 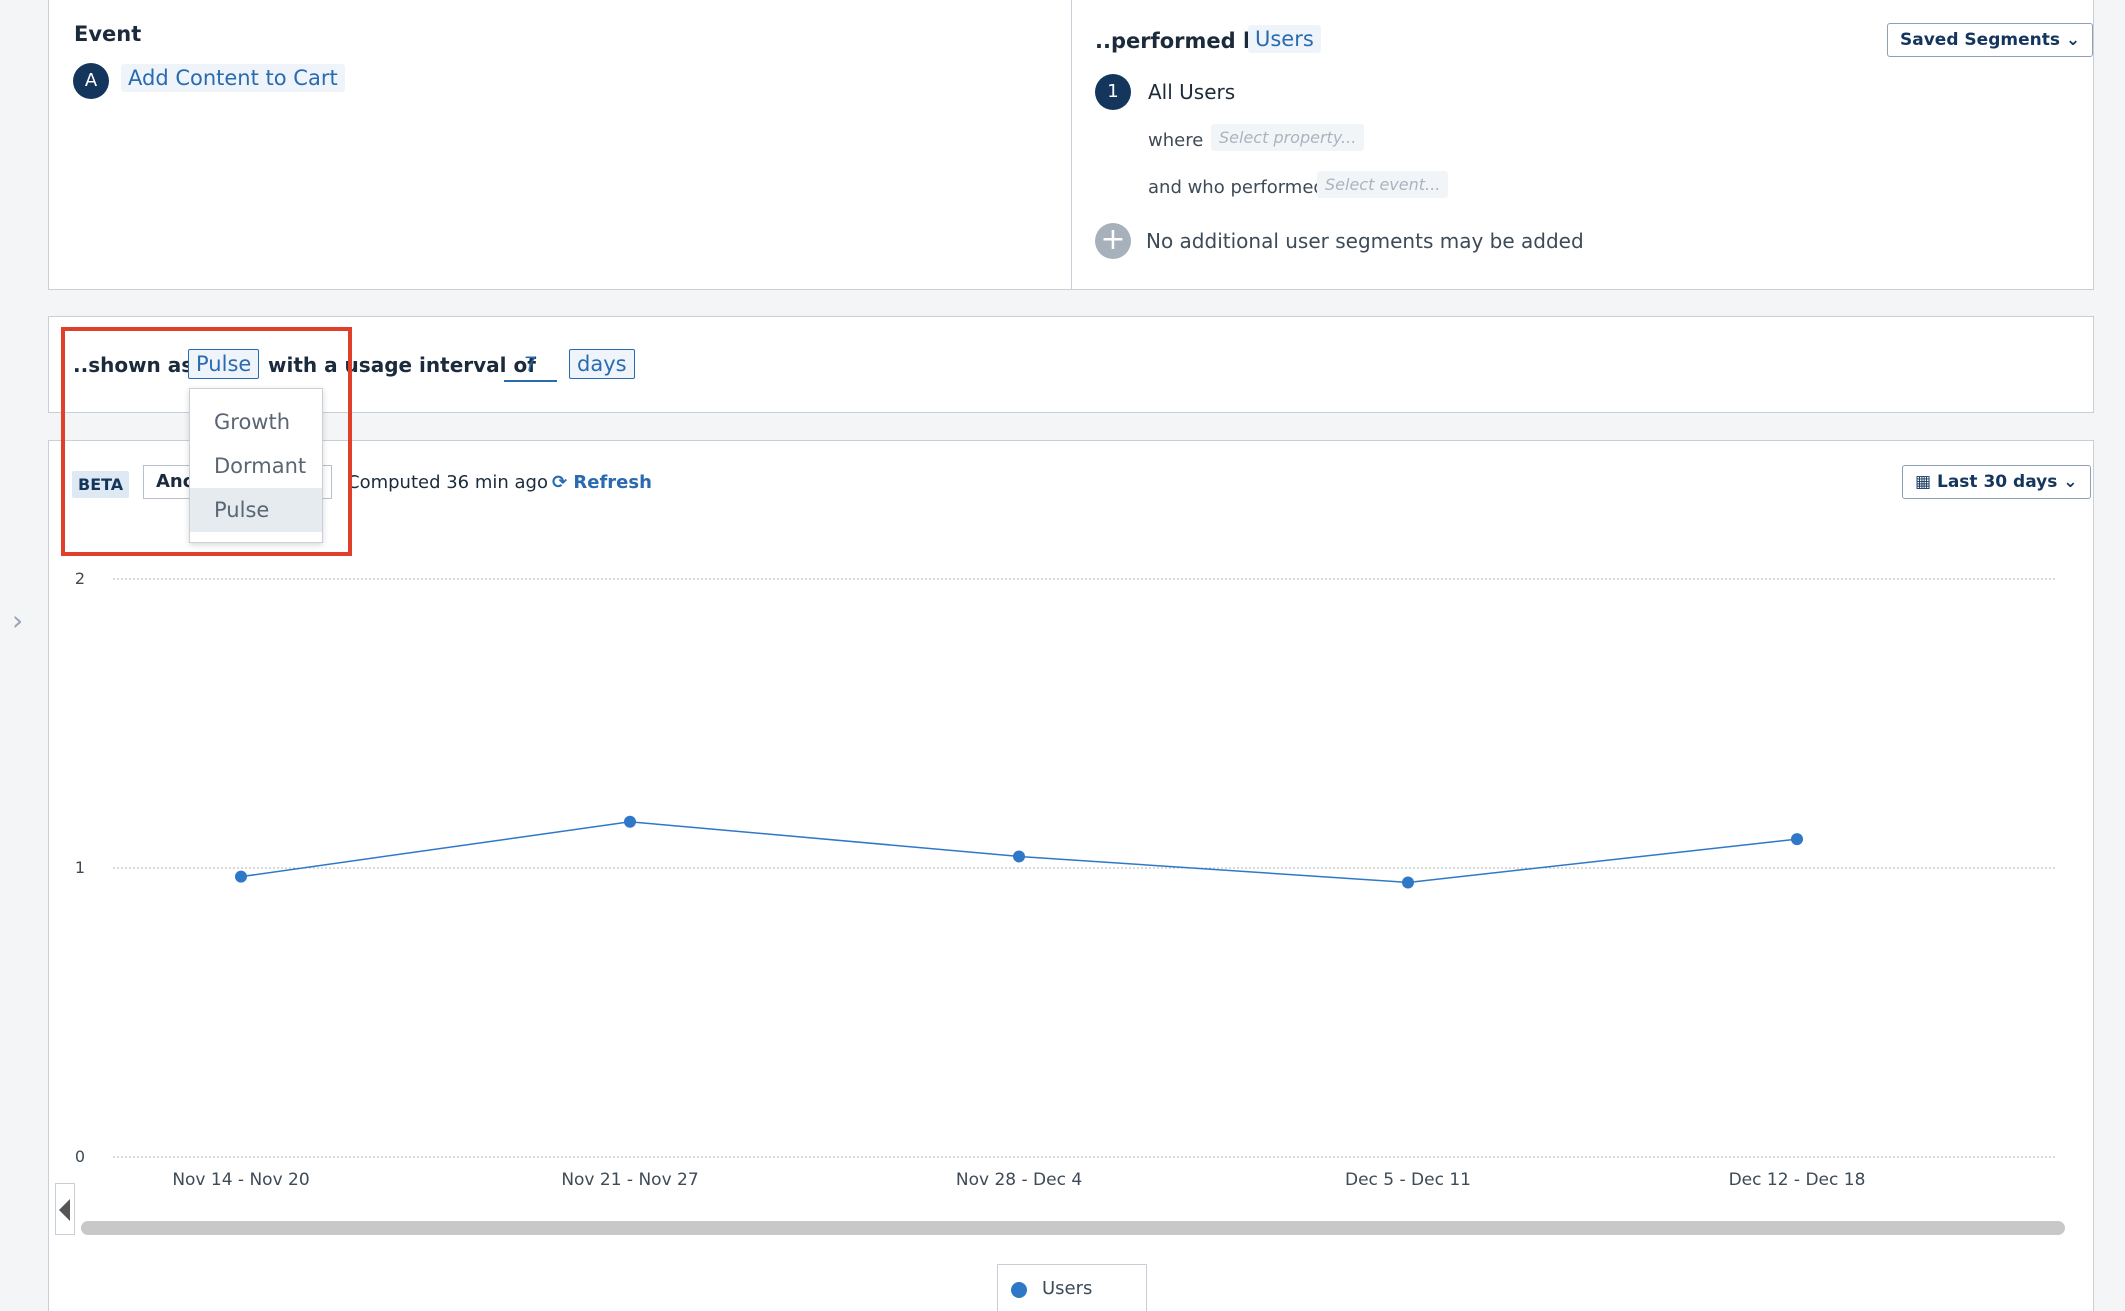 I want to click on where-label: where, so click(x=1176, y=140).